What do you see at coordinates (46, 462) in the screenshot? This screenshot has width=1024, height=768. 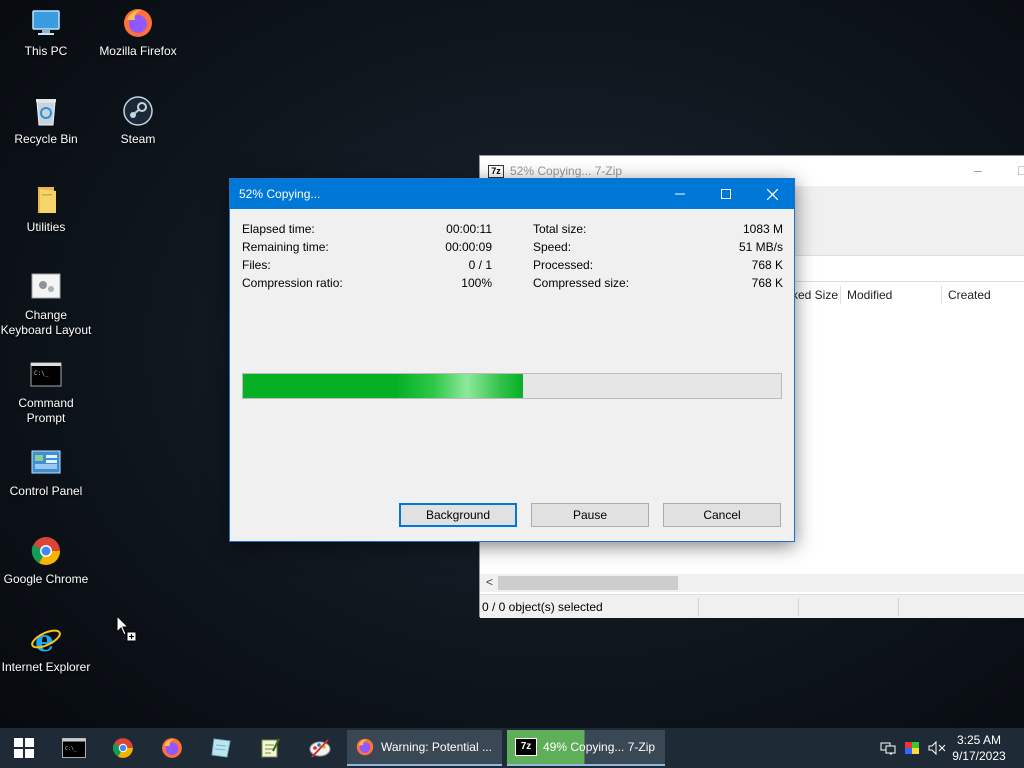 I see `control-panel-icon` at bounding box center [46, 462].